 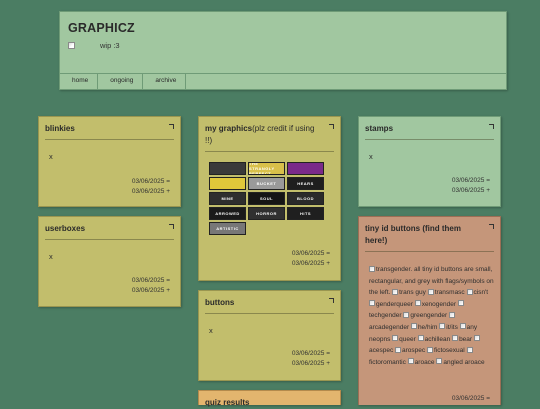 I want to click on tiny-id-item: cisn't, so click(x=481, y=293).